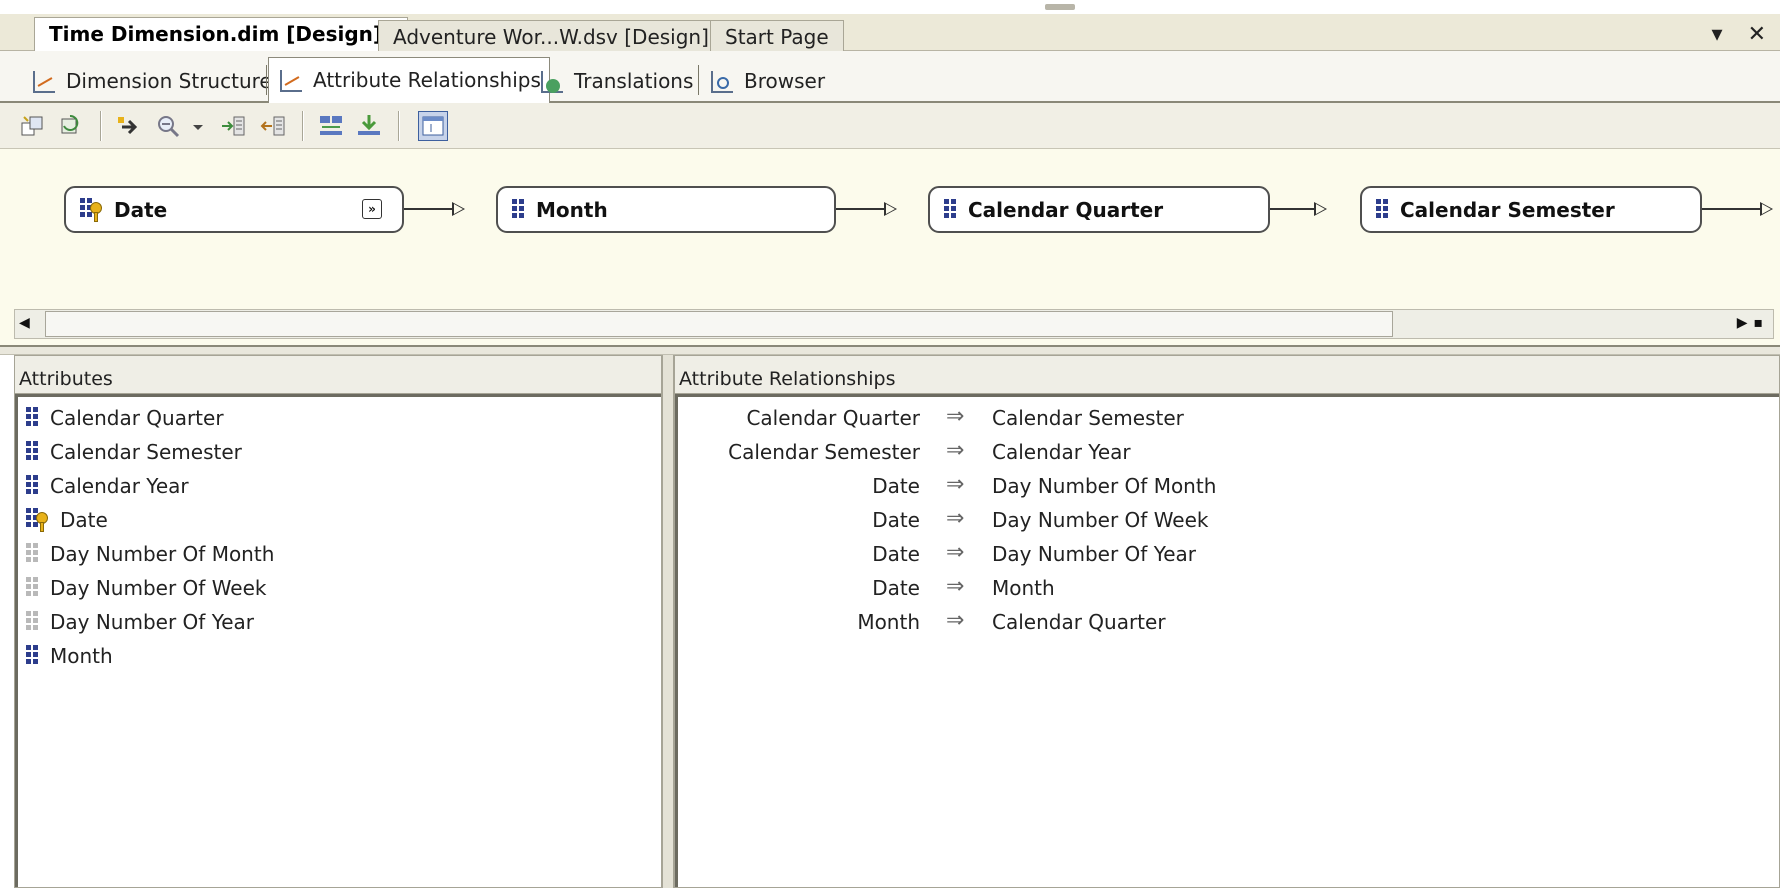 The image size is (1780, 888). Describe the element at coordinates (92, 209) in the screenshot. I see `key-attribute-icon` at that location.